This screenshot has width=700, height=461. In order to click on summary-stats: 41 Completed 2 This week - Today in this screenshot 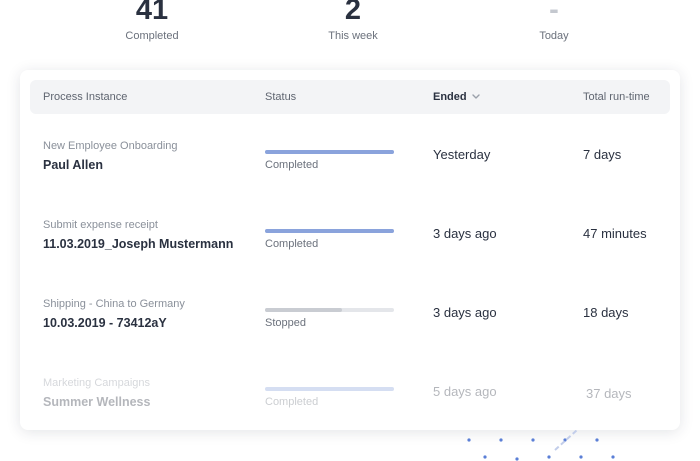, I will do `click(350, 30)`.